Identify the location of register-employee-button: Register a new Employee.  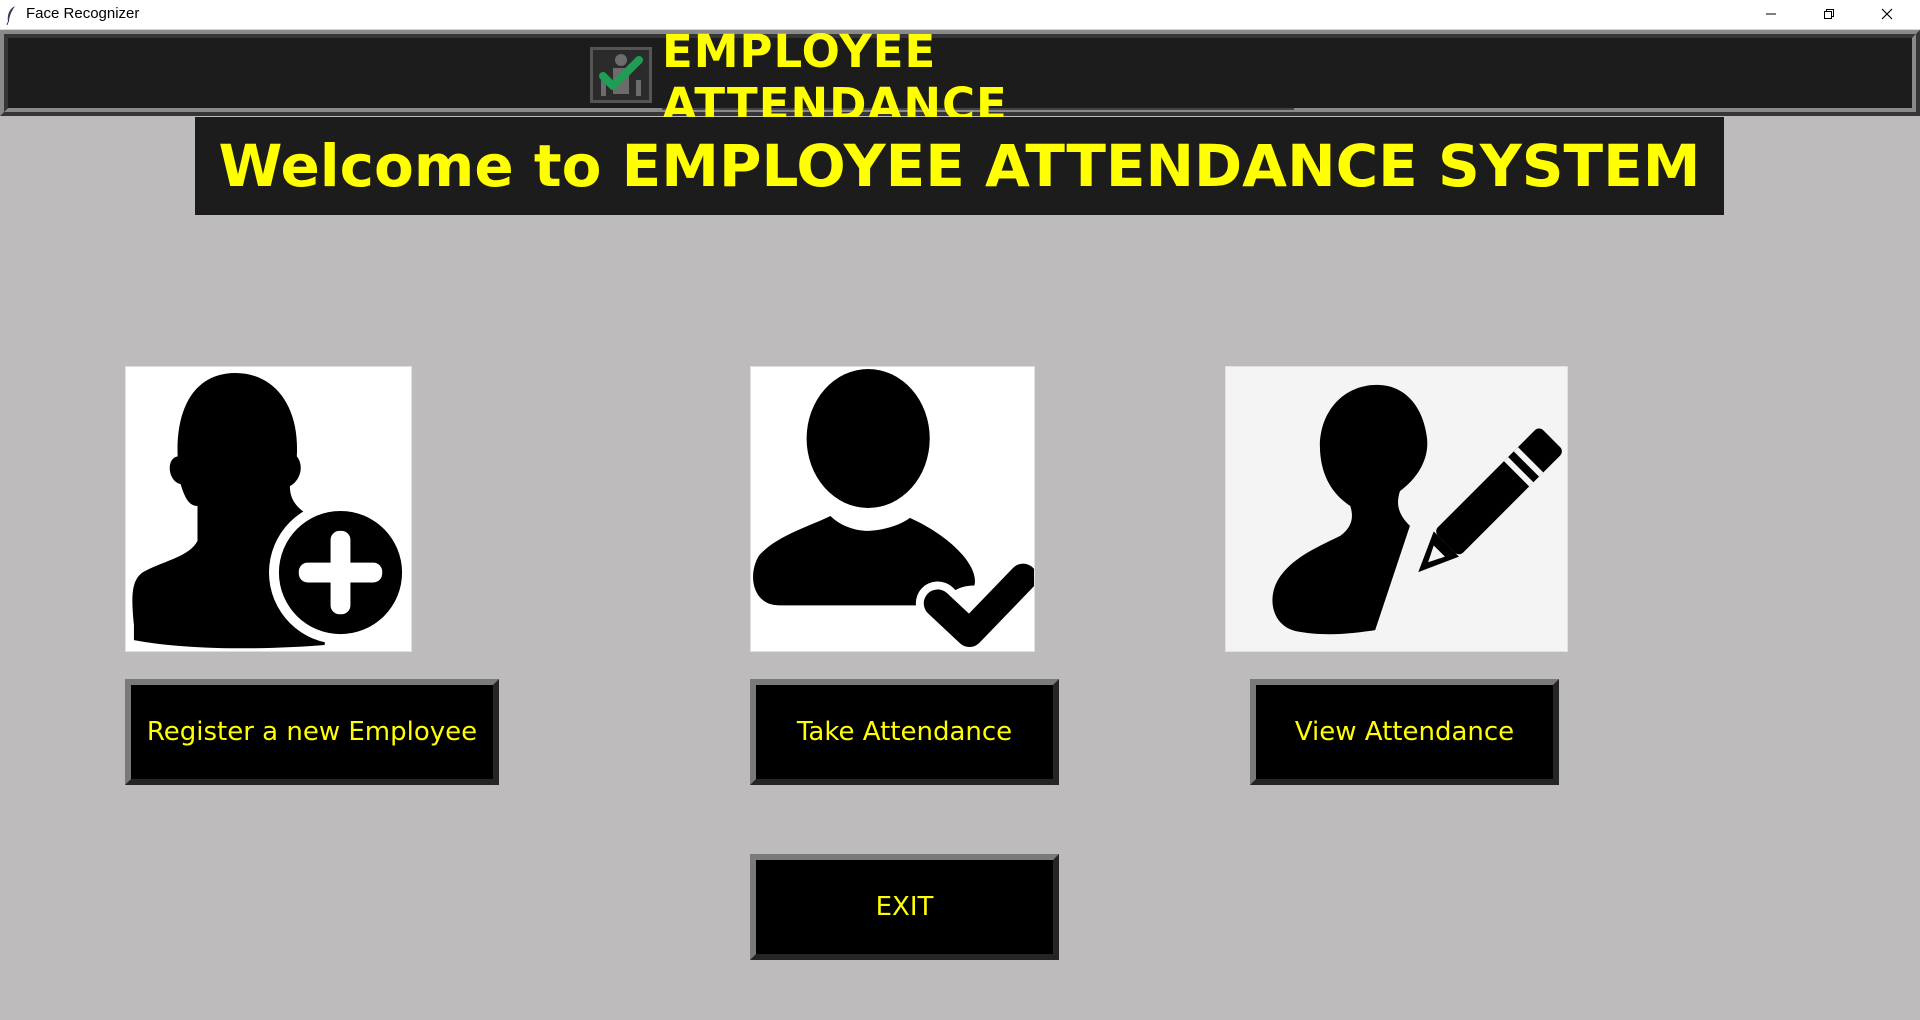
(312, 732).